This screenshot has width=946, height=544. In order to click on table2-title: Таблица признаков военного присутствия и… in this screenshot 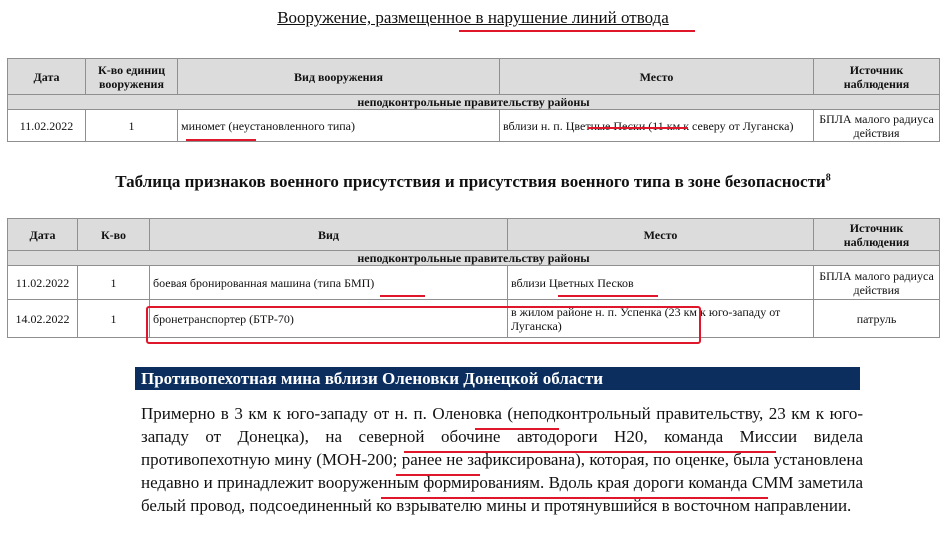, I will do `click(473, 181)`.